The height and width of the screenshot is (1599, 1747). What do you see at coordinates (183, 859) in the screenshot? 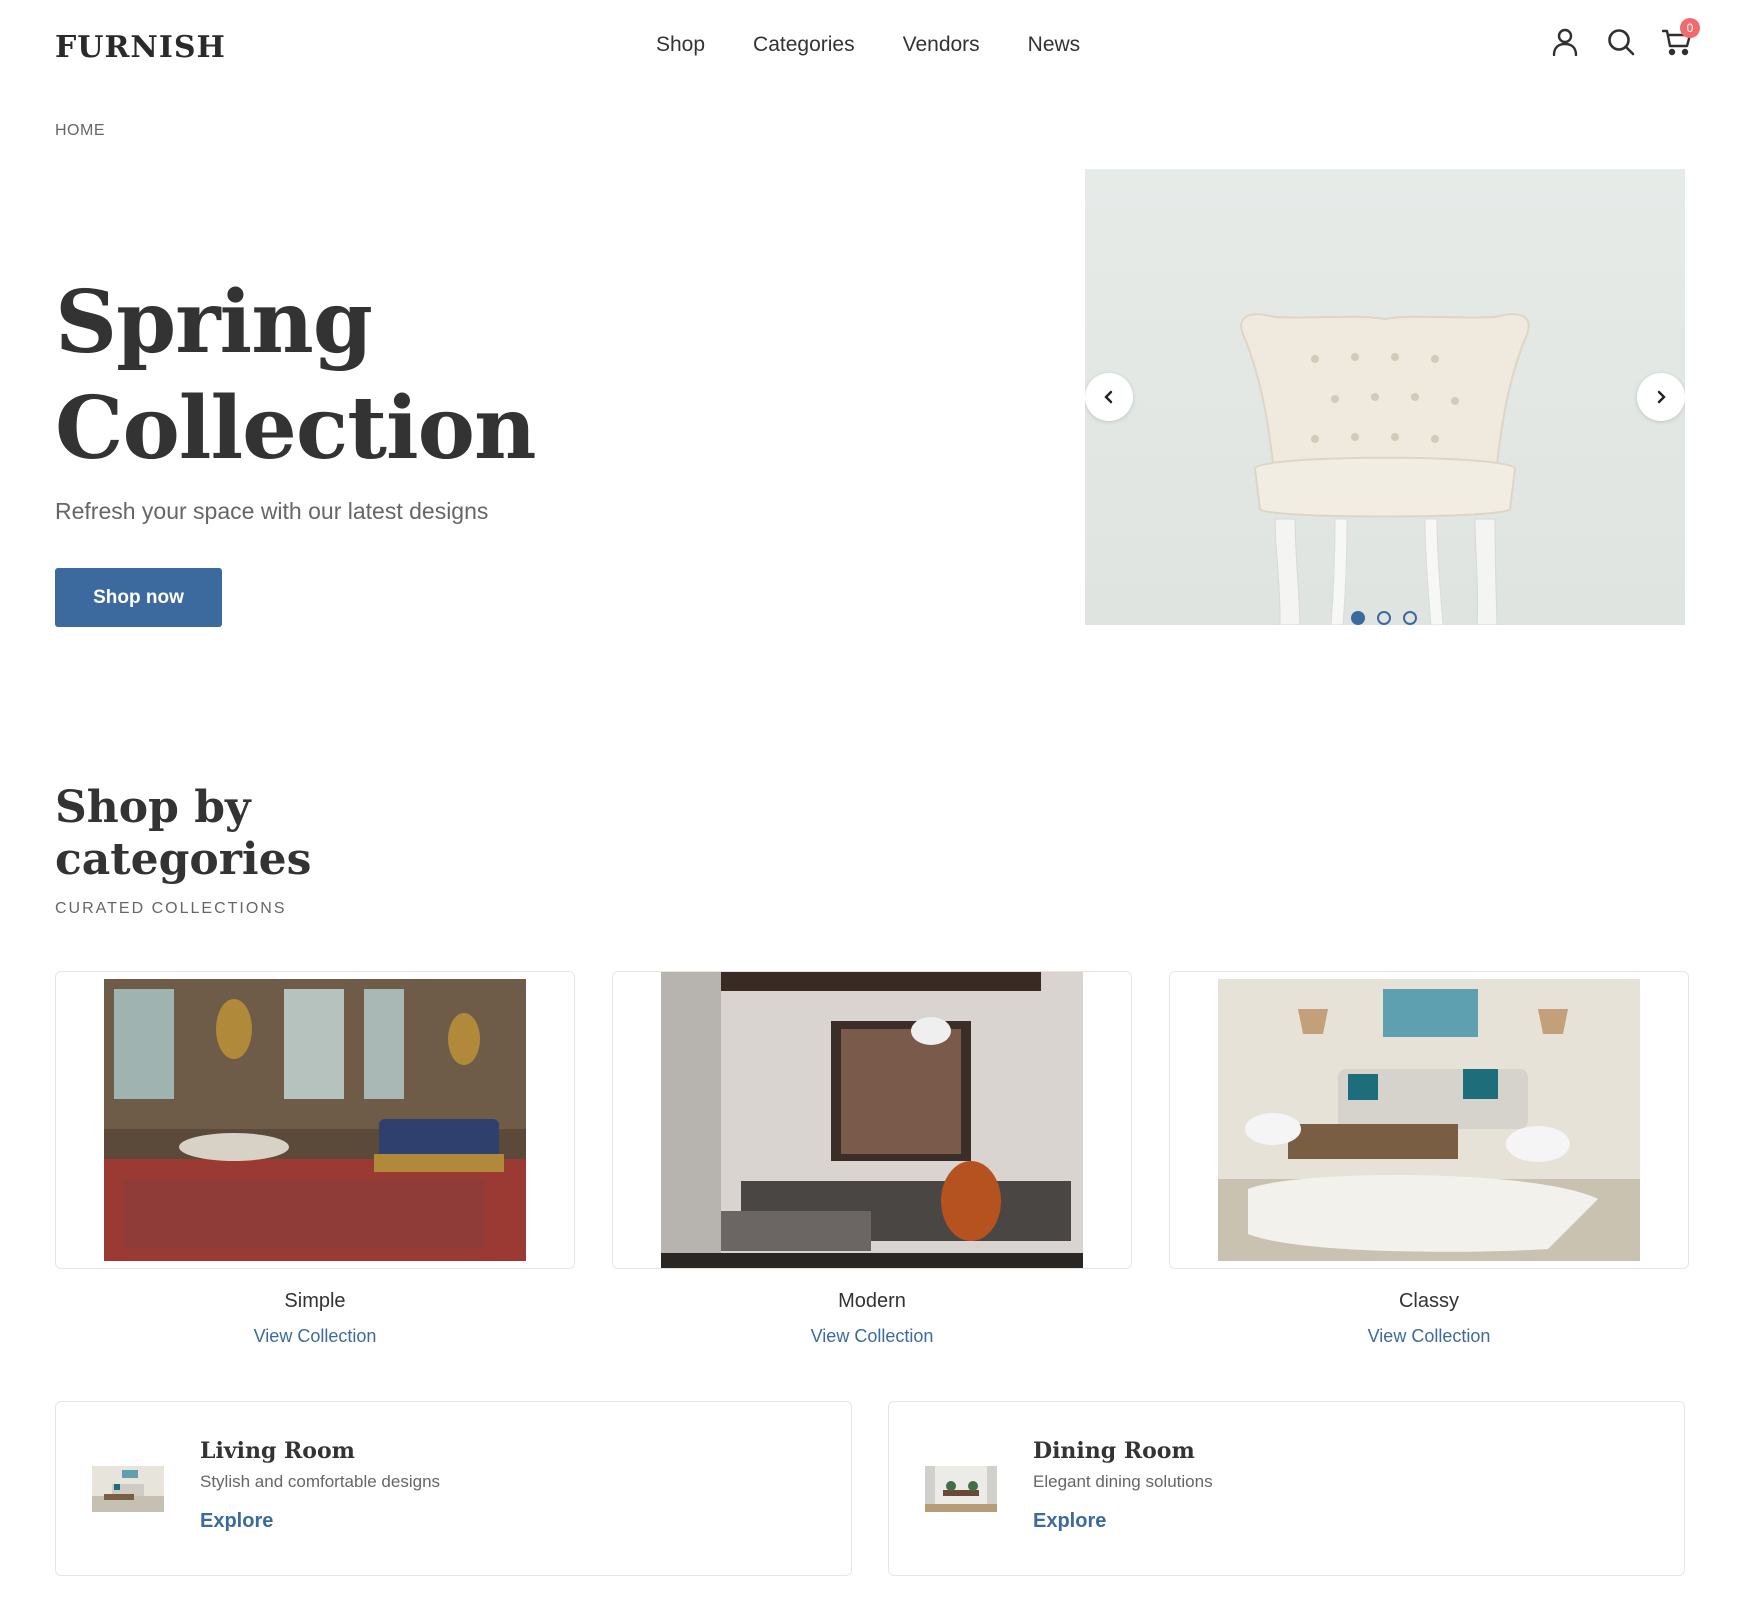
I see `categories-title-line2: categories` at bounding box center [183, 859].